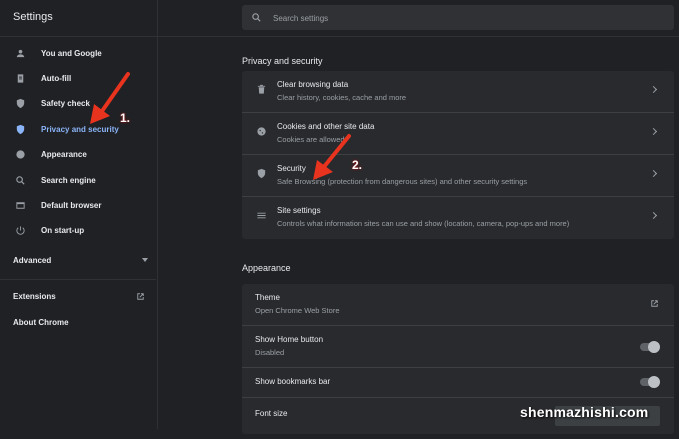 This screenshot has width=679, height=439. What do you see at coordinates (78, 78) in the screenshot?
I see `sidebar-item-autofill: Auto-fill` at bounding box center [78, 78].